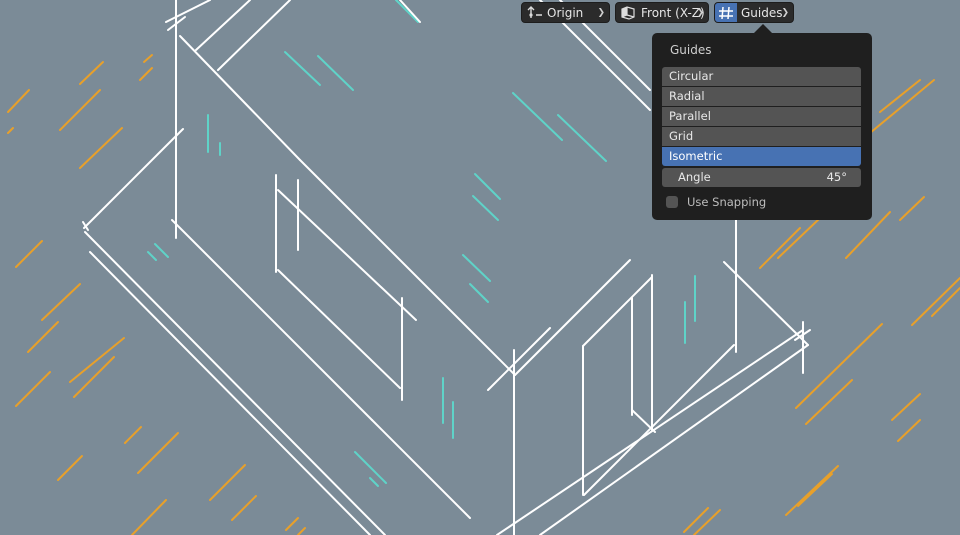 The height and width of the screenshot is (535, 960). I want to click on popover-arrow, so click(763, 28).